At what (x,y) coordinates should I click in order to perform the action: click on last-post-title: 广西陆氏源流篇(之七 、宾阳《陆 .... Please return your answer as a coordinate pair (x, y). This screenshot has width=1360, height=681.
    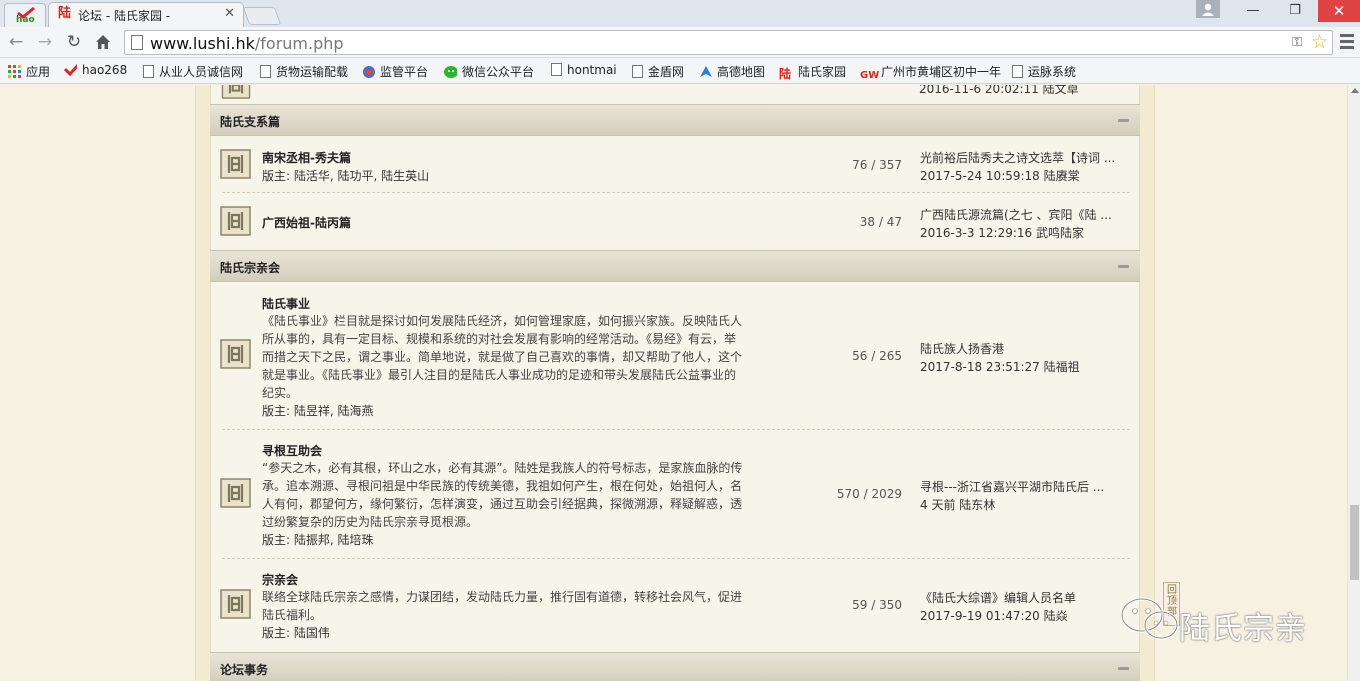
    Looking at the image, I should click on (1020, 214).